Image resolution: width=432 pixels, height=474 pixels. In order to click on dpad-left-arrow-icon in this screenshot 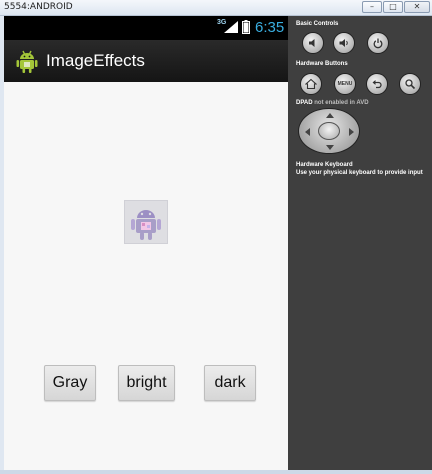, I will do `click(307, 132)`.